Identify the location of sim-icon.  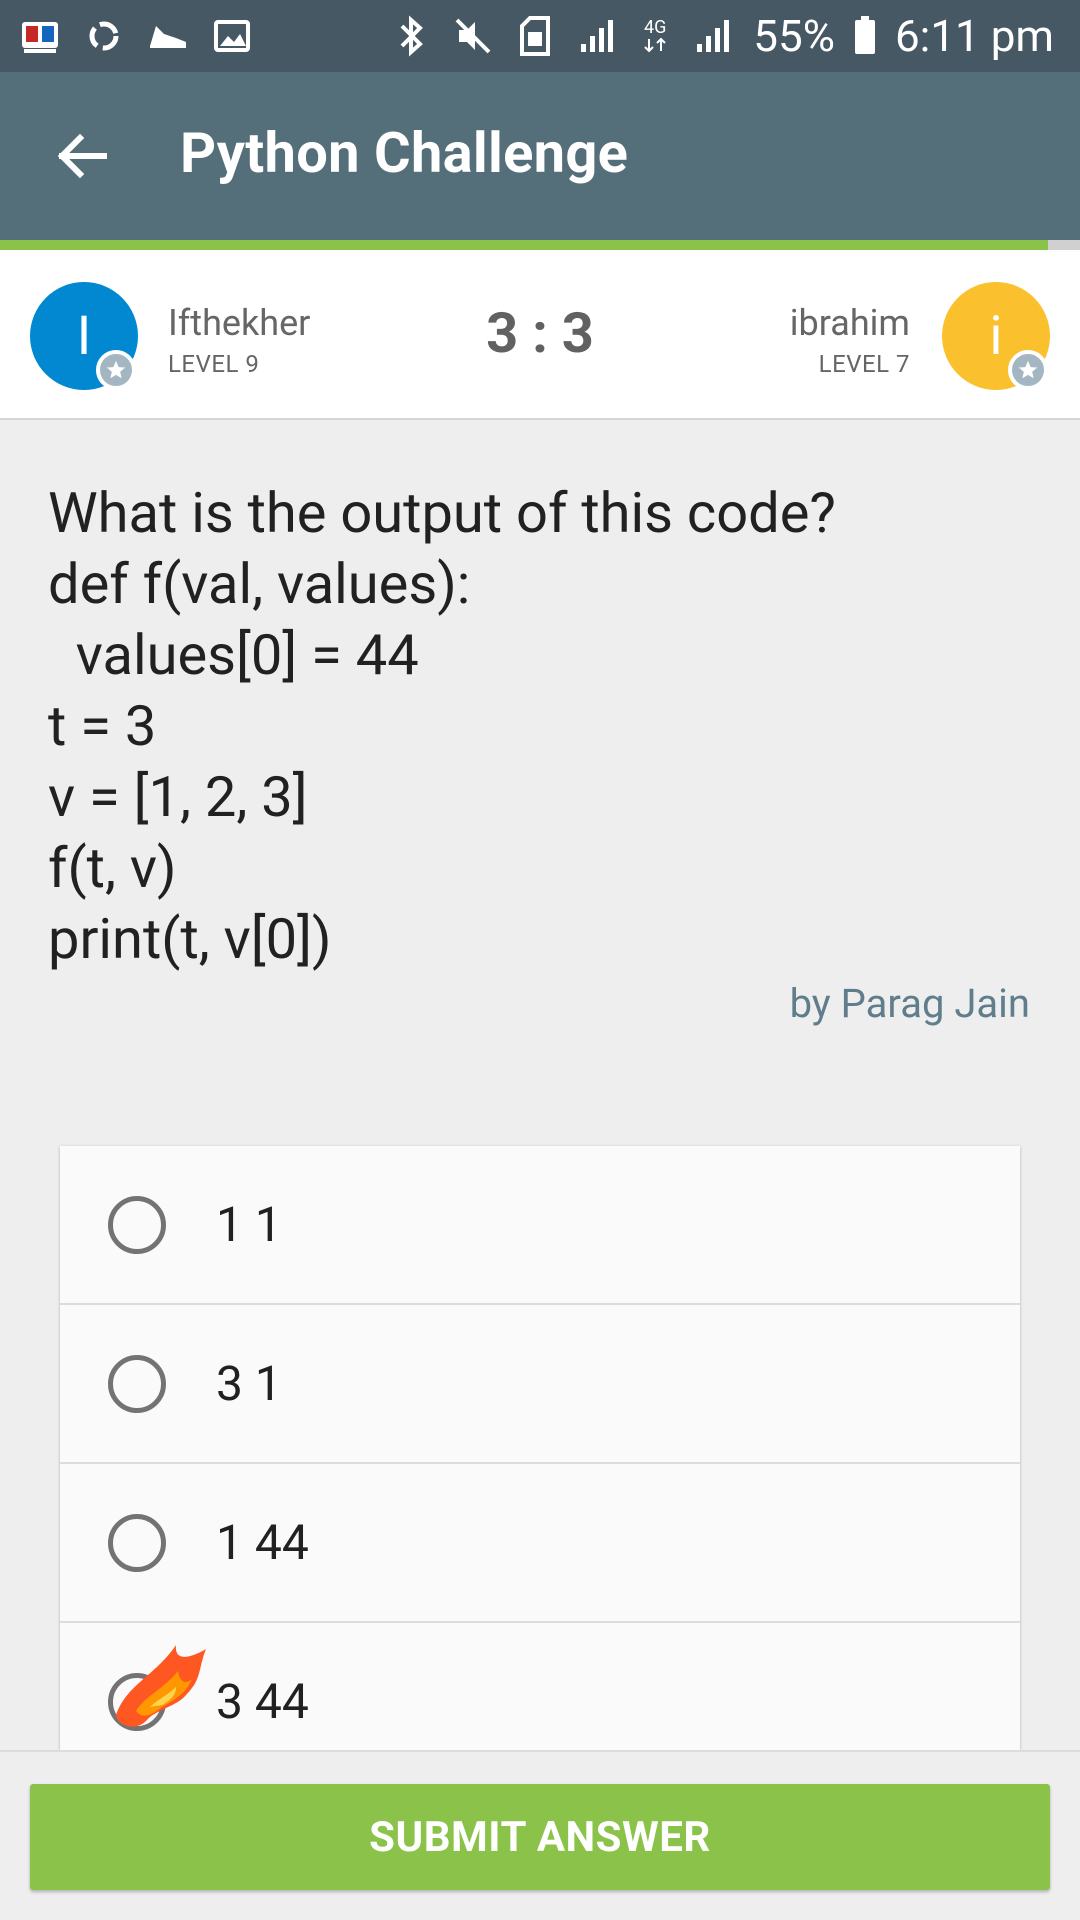
(535, 36).